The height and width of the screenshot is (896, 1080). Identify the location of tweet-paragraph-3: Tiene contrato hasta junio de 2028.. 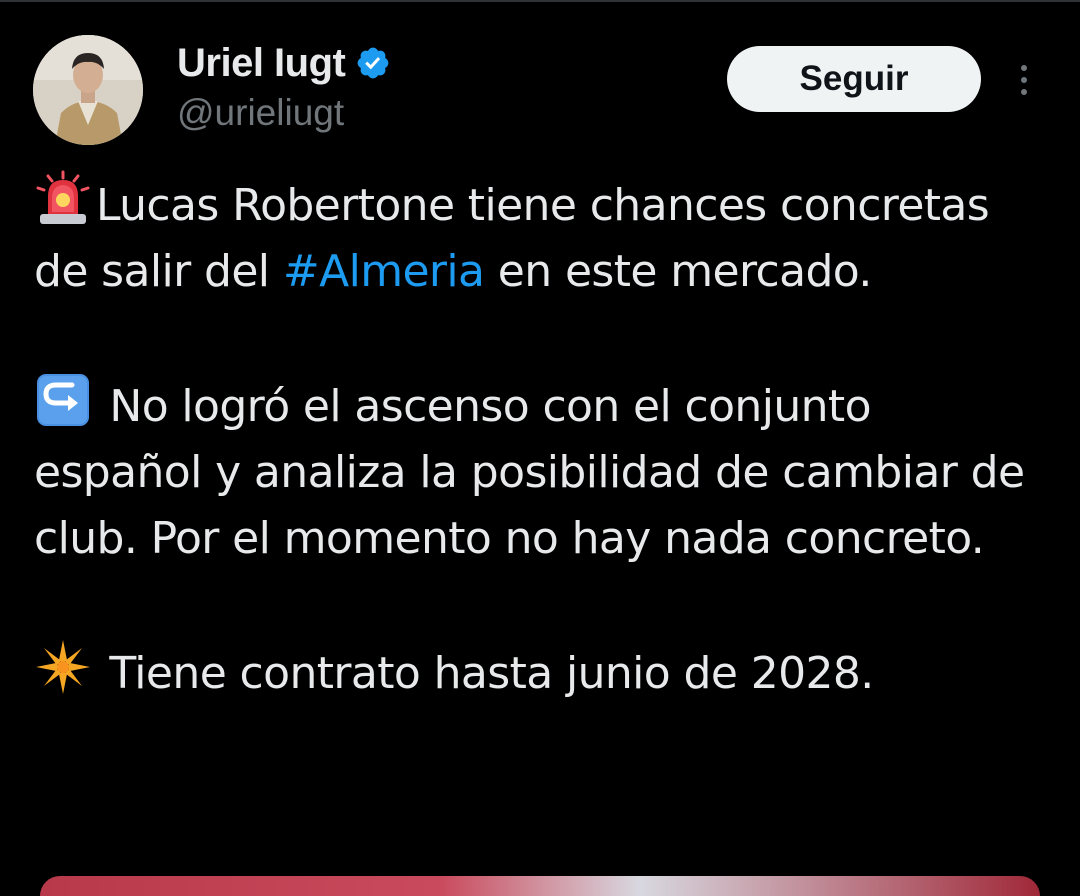
(539, 672).